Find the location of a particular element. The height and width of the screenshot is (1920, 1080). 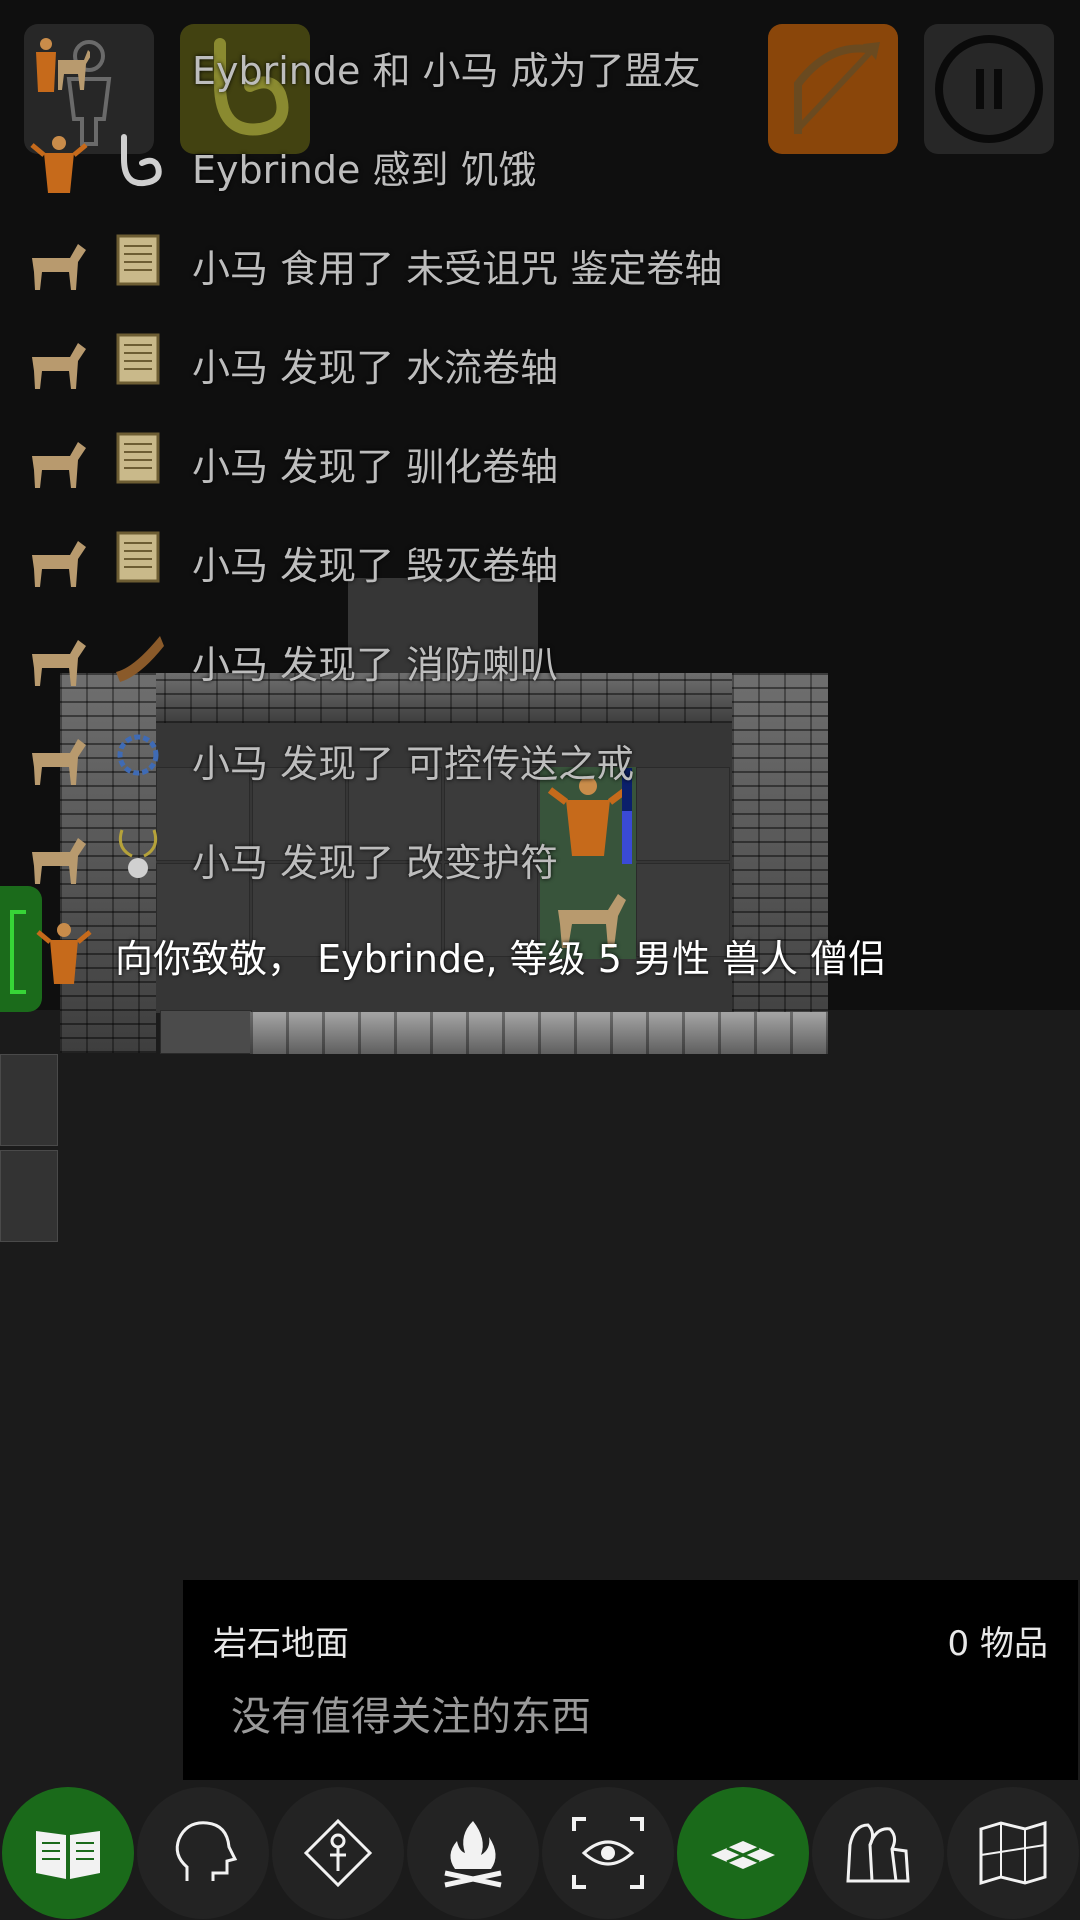

log-message-text: 小马 发现了 消防喇叭 is located at coordinates (375, 665).